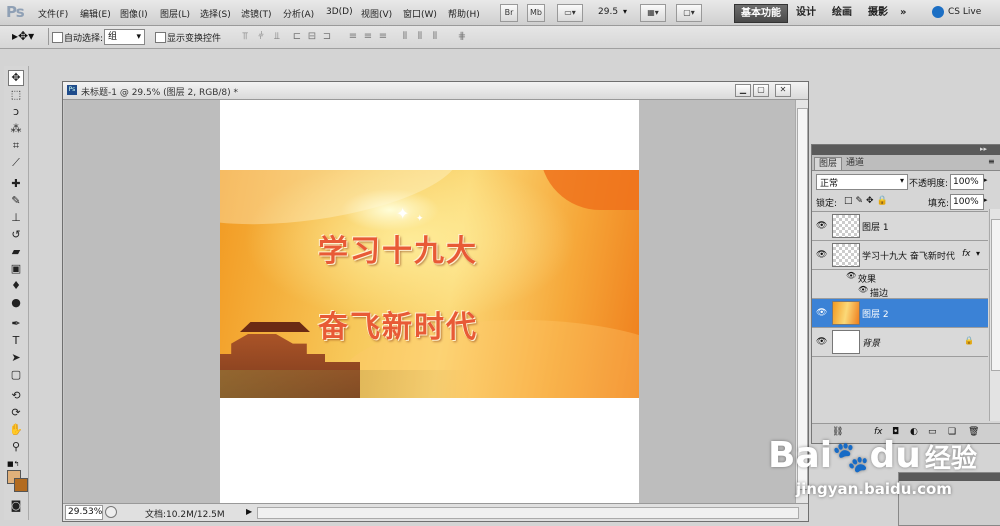 The image size is (1000, 526). What do you see at coordinates (900, 255) in the screenshot?
I see `layer-row: 👁 学习十九大 奋飞新时代 fx ▾` at bounding box center [900, 255].